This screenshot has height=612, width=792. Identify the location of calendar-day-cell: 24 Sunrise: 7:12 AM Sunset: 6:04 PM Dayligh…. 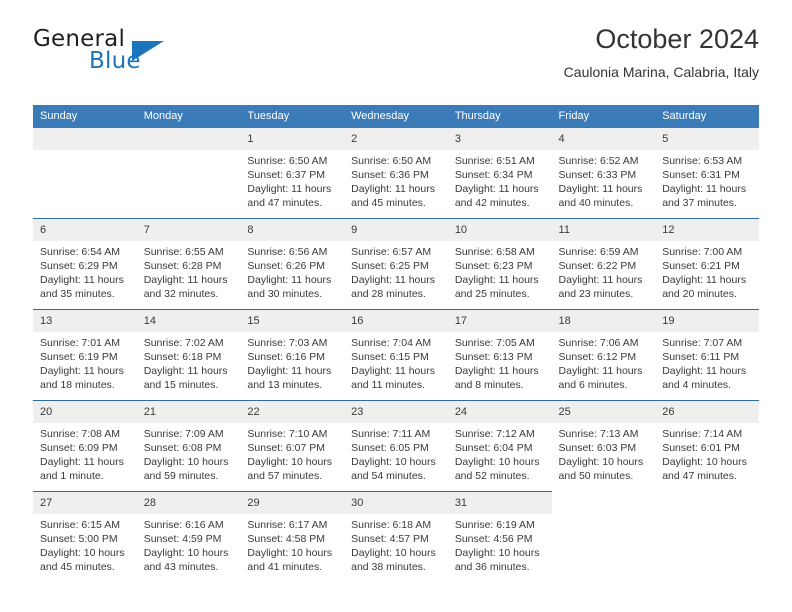
(499, 446).